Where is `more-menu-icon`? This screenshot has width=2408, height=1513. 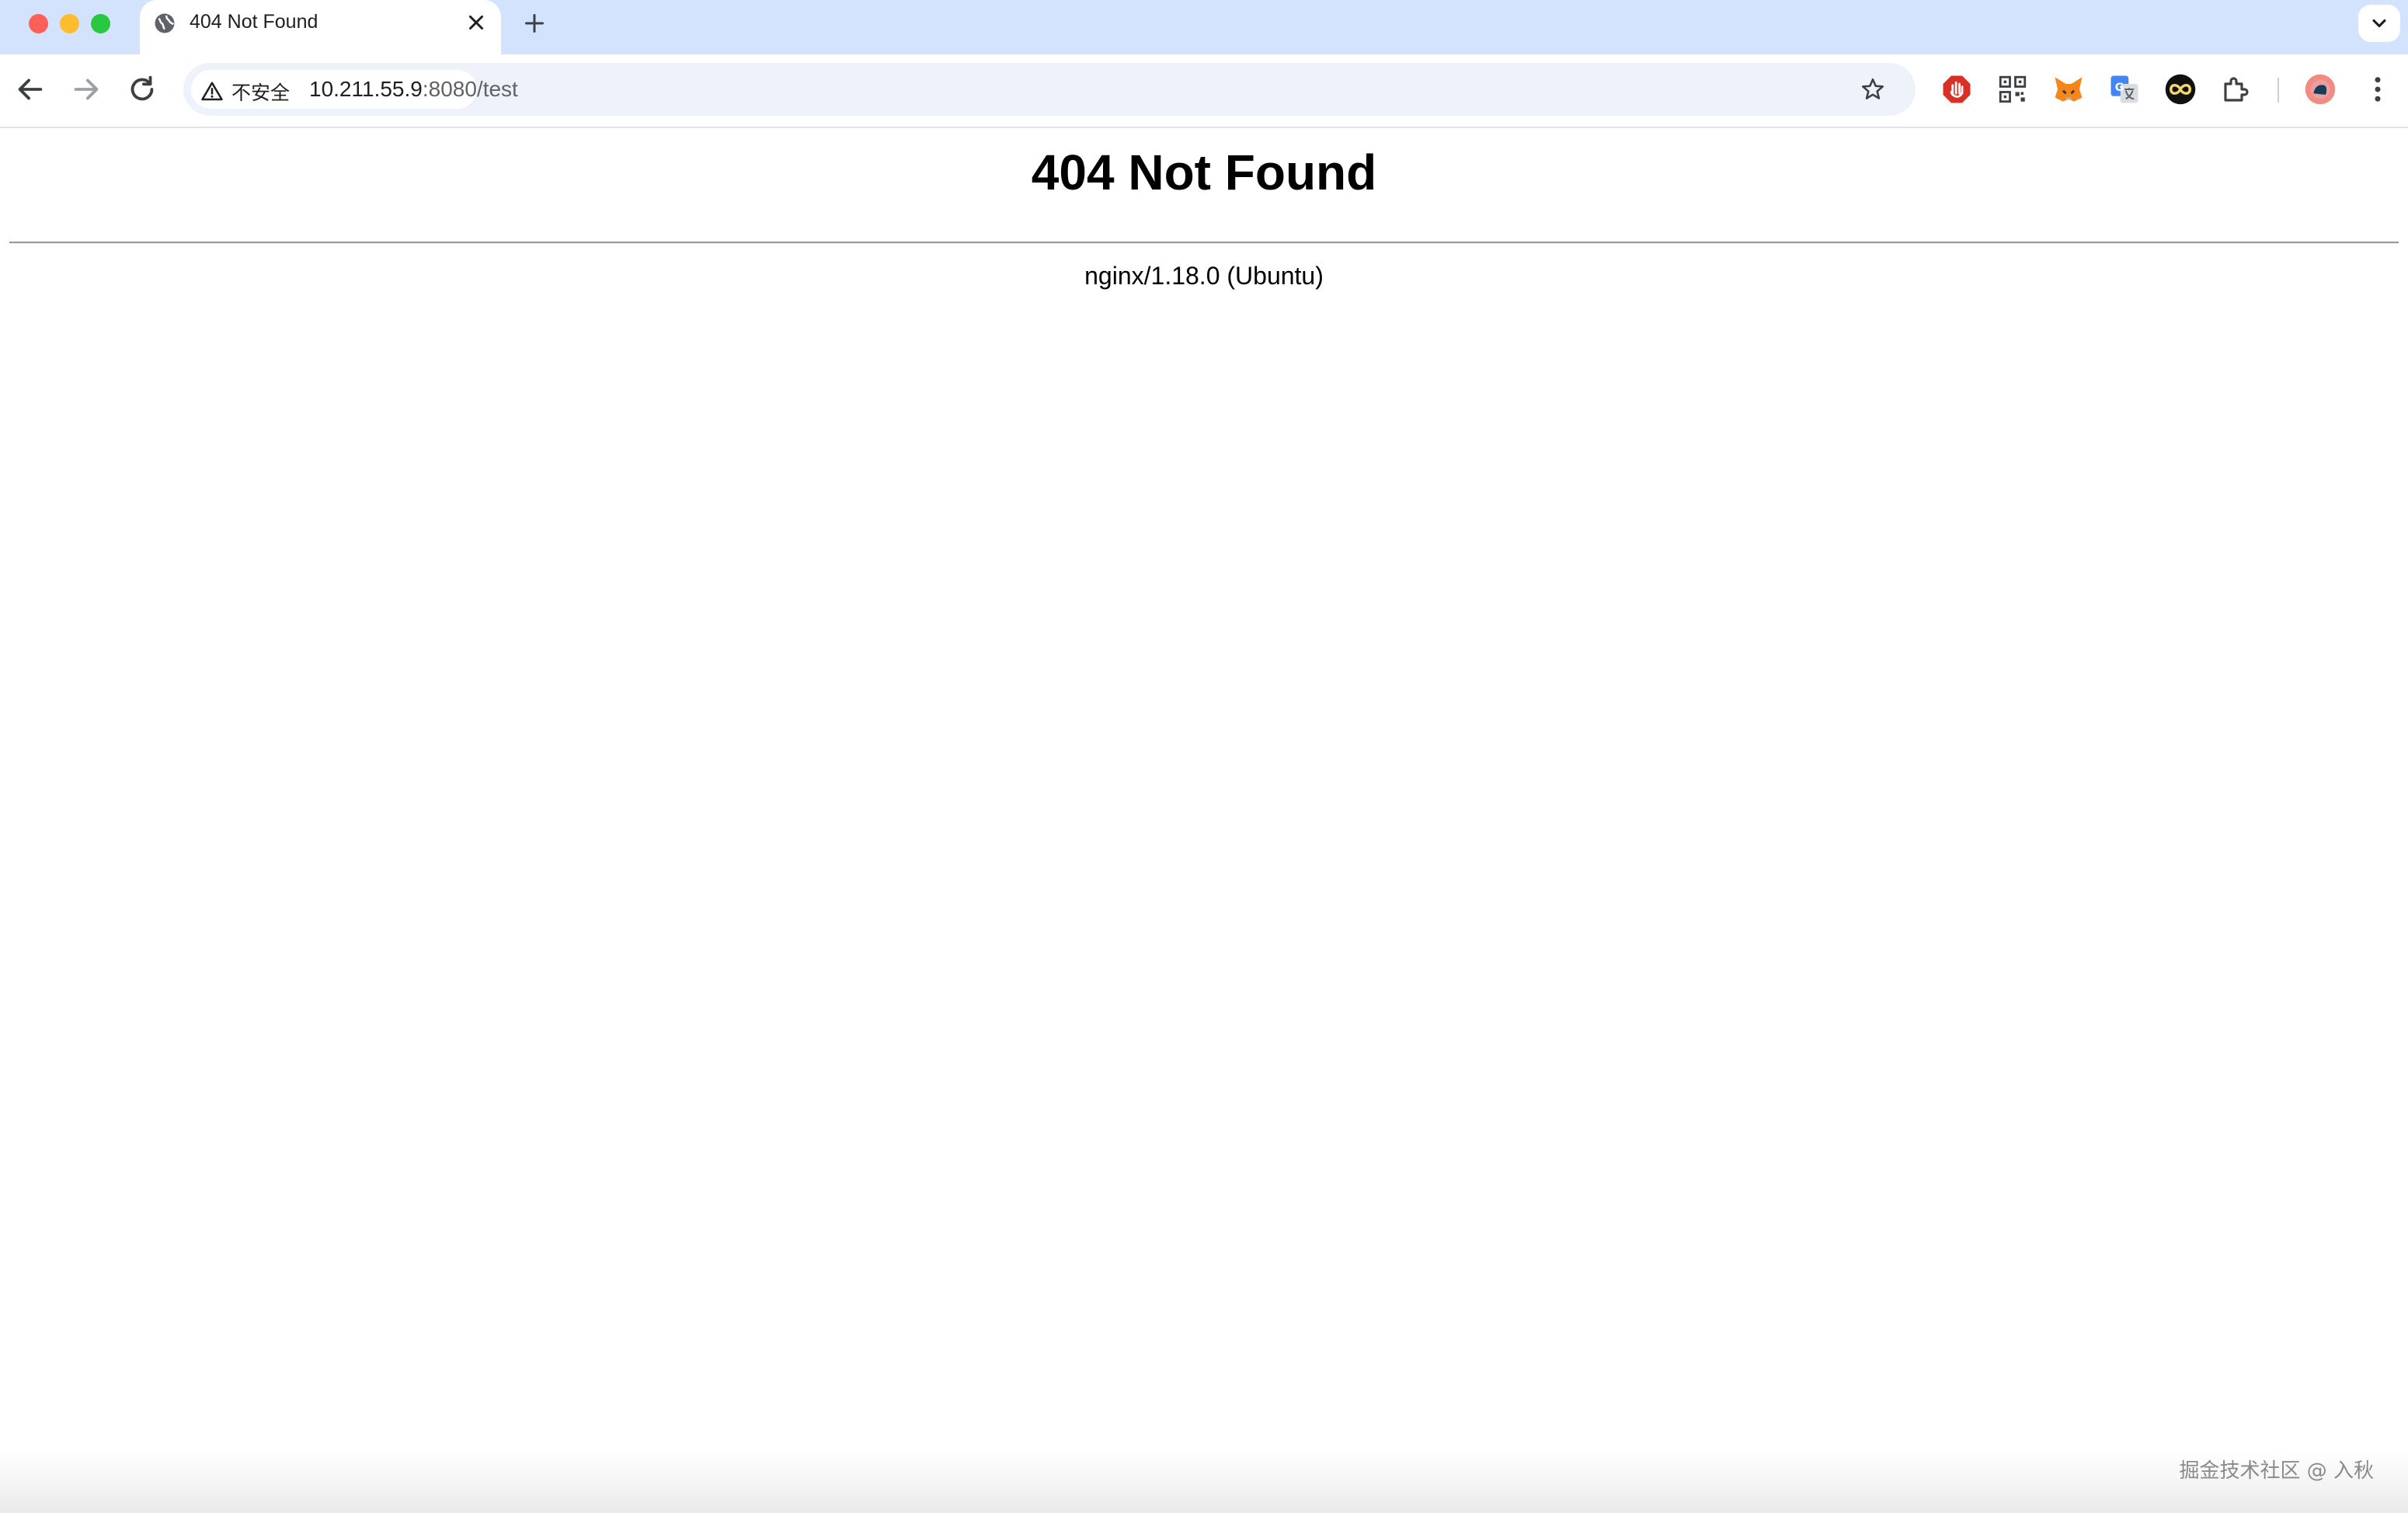 more-menu-icon is located at coordinates (2377, 89).